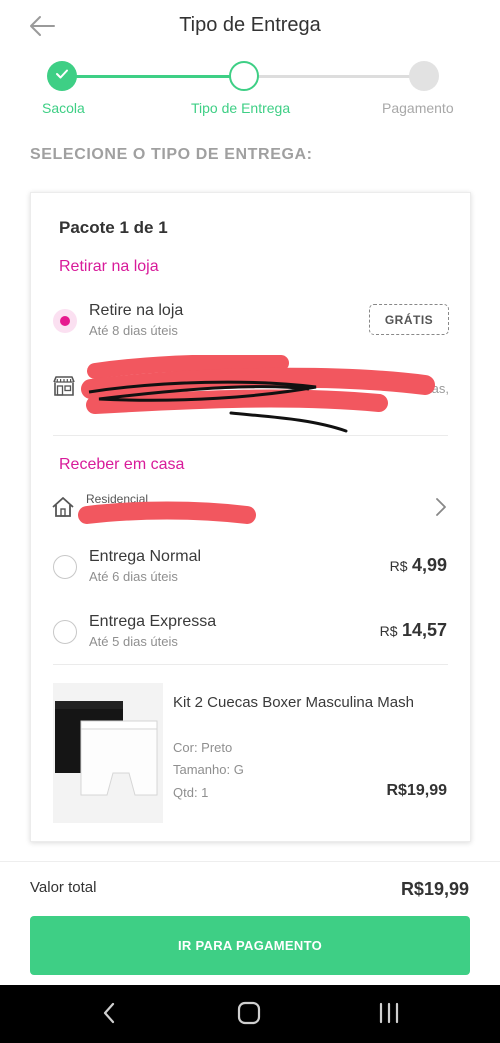  I want to click on pickup-option-eta: Até 8 dias úteis, so click(133, 330).